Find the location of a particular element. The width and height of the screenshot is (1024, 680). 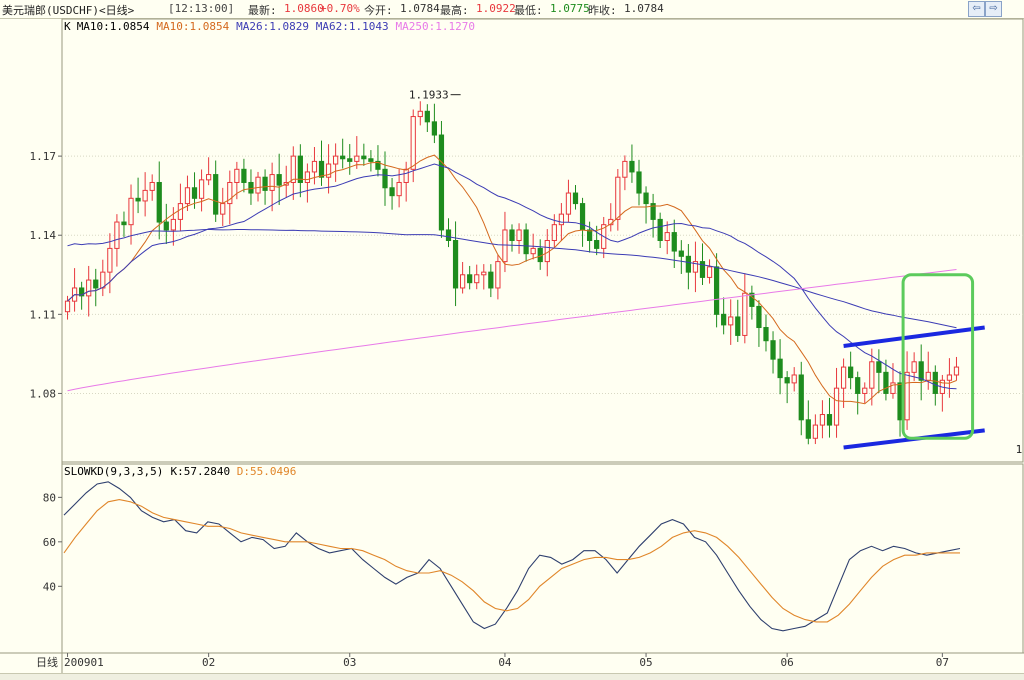

price-legend-item: K is located at coordinates (67, 26).